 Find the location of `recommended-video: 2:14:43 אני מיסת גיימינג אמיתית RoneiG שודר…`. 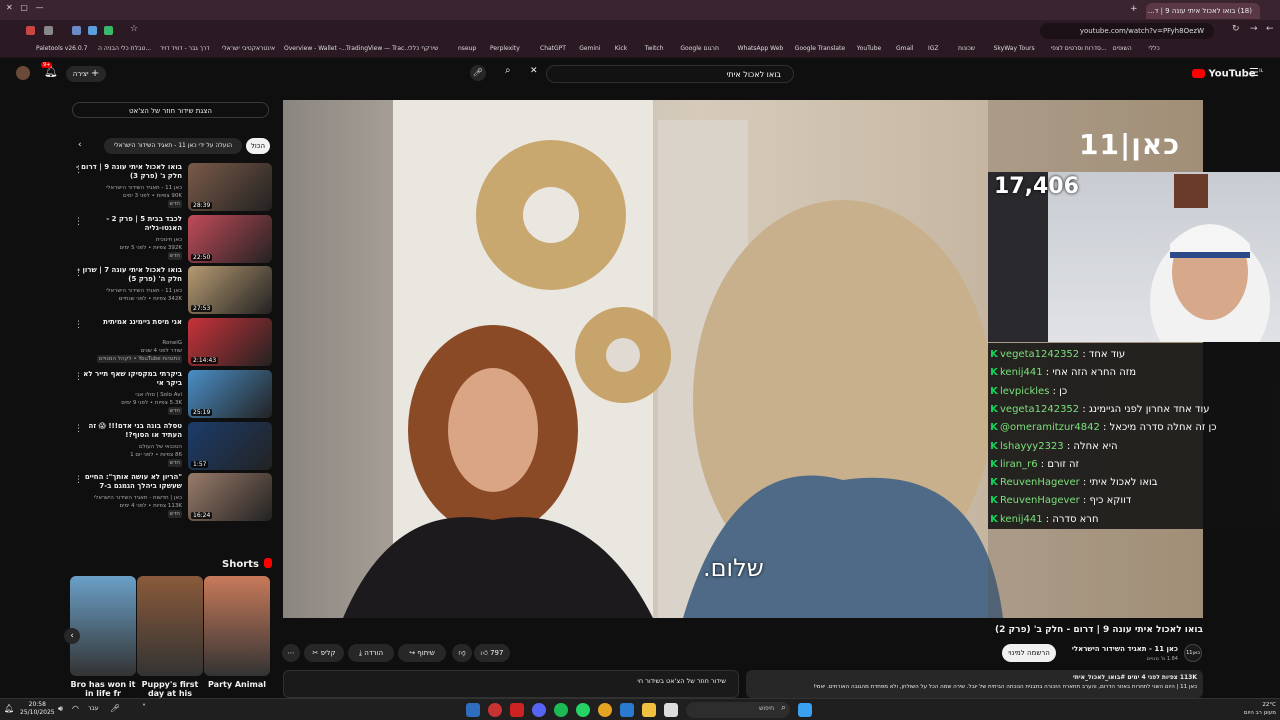

recommended-video: 2:14:43 אני מיסת גיימינג אמיתית RoneiG שודר… is located at coordinates (173, 342).